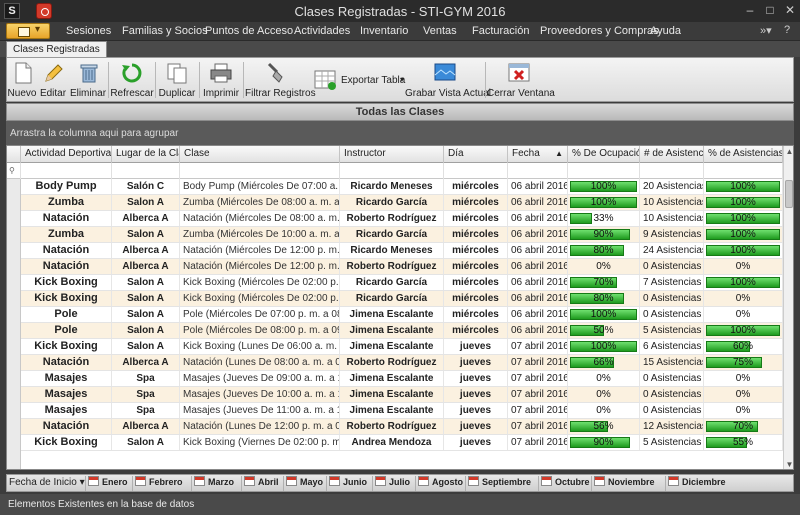 The height and width of the screenshot is (515, 800). I want to click on minimize-icon: –, so click(750, 10).